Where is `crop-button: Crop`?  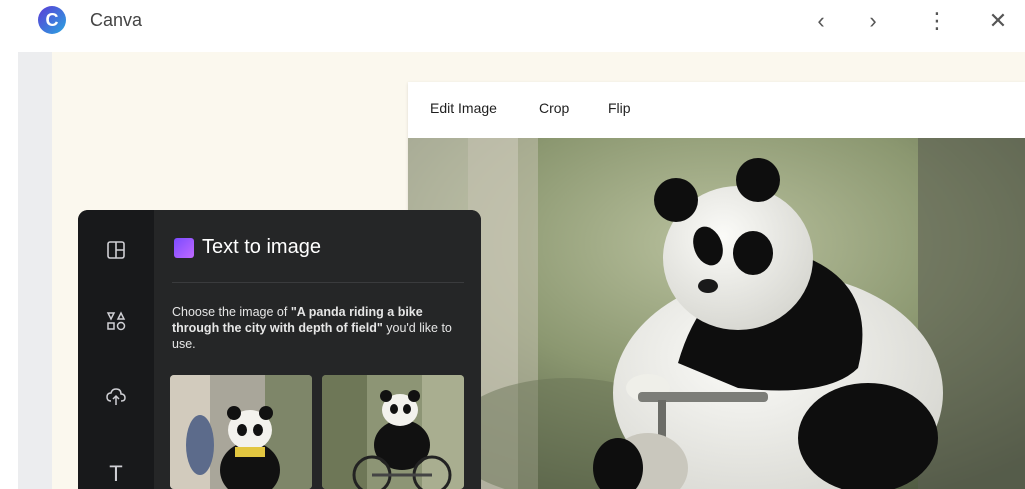 crop-button: Crop is located at coordinates (554, 108).